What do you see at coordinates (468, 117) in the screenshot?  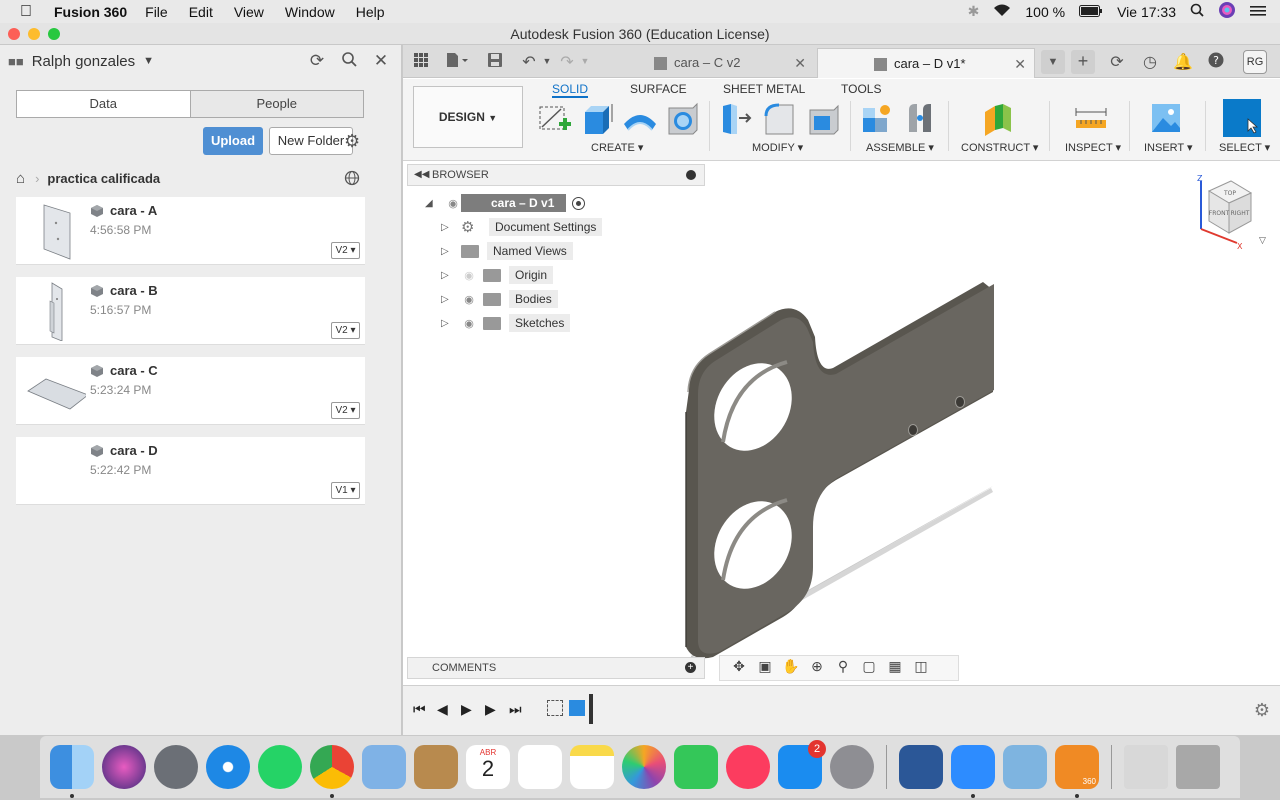 I see `workspace-switcher: DESIGN ▼` at bounding box center [468, 117].